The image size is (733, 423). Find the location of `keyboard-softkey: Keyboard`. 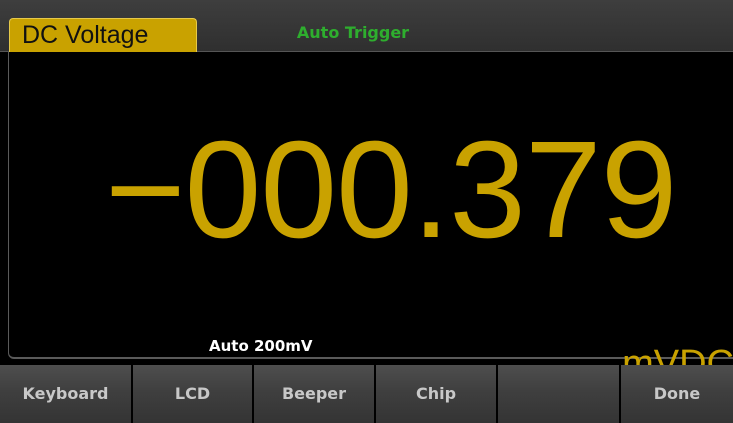

keyboard-softkey: Keyboard is located at coordinates (66, 394).